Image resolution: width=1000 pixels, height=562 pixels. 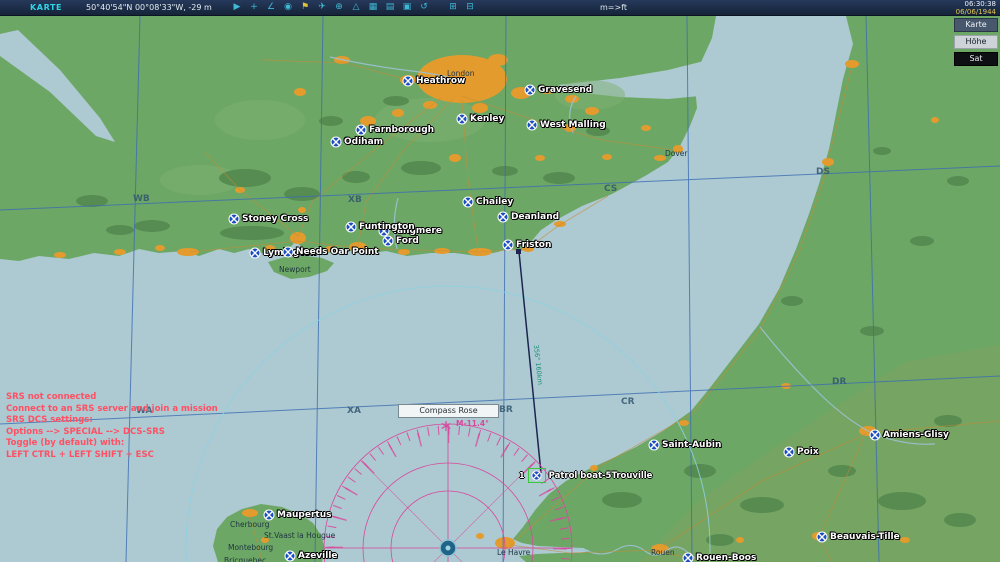 I want to click on airfield-marker-saint-aubin: Saint-Aubin, so click(x=684, y=445).